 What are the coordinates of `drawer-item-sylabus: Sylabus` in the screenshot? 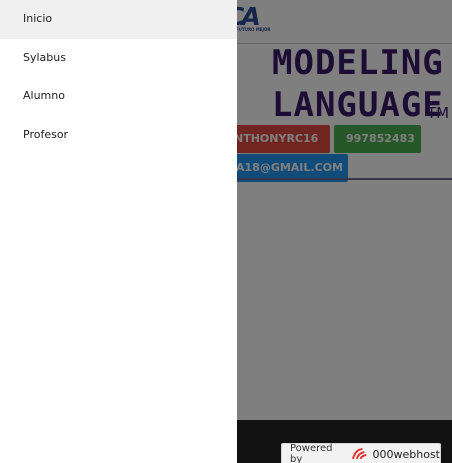 It's located at (118, 58).